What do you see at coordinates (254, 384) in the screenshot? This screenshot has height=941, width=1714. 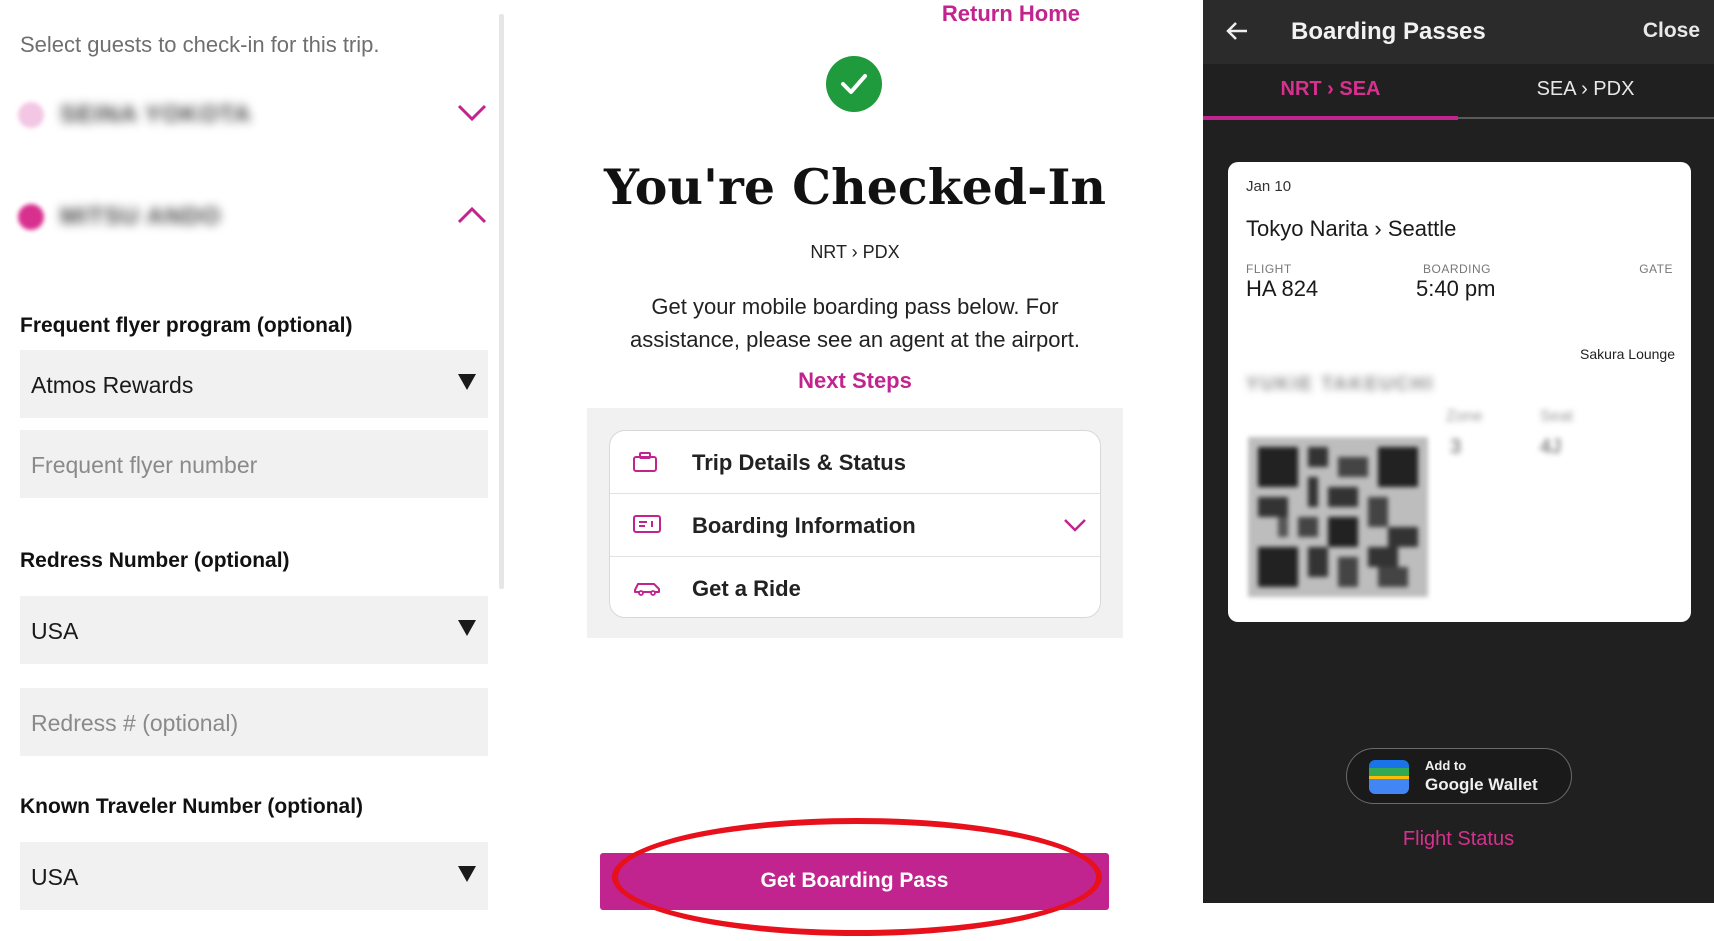 I see `frequent-flyer-program-select: Atmos Rewards` at bounding box center [254, 384].